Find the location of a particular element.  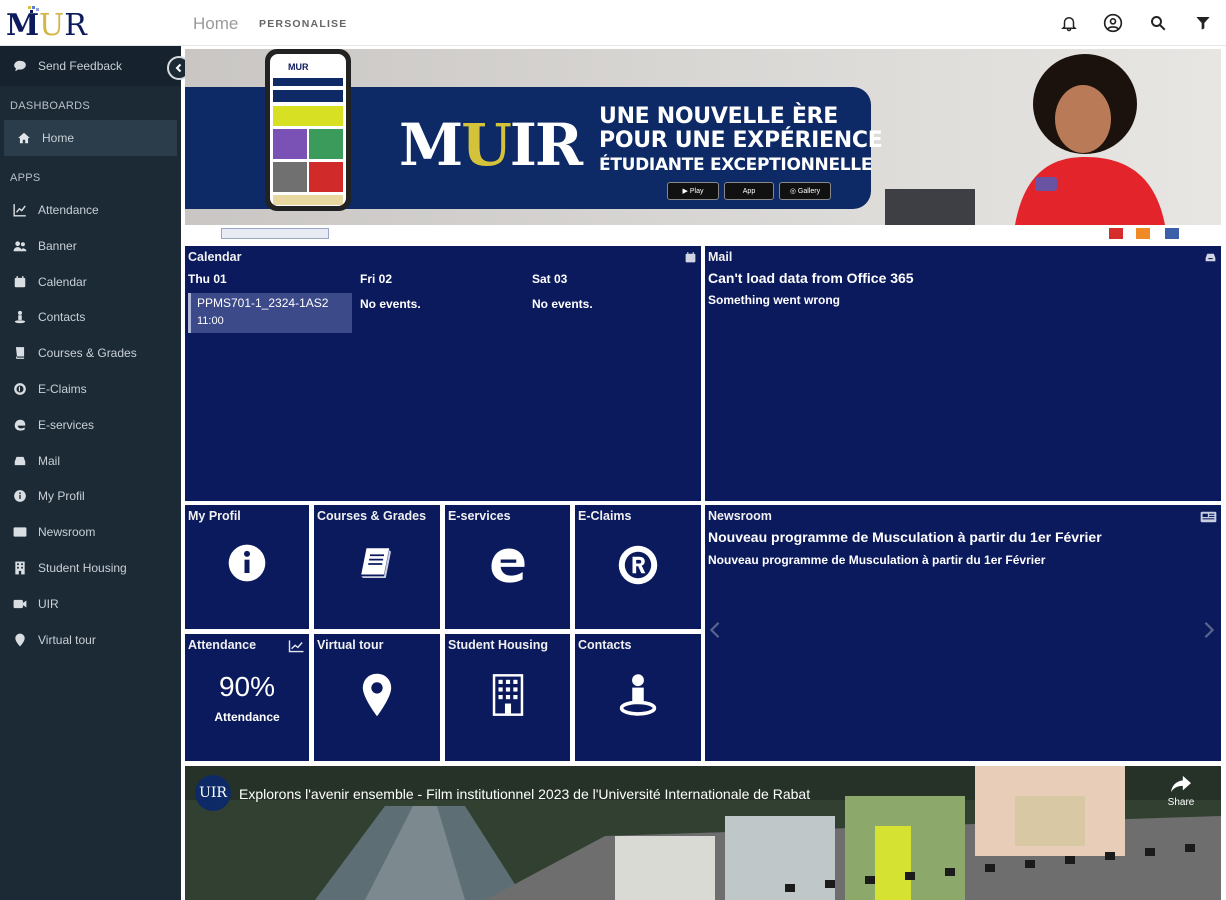

student-housing-tile: Student Housing is located at coordinates (507, 697).